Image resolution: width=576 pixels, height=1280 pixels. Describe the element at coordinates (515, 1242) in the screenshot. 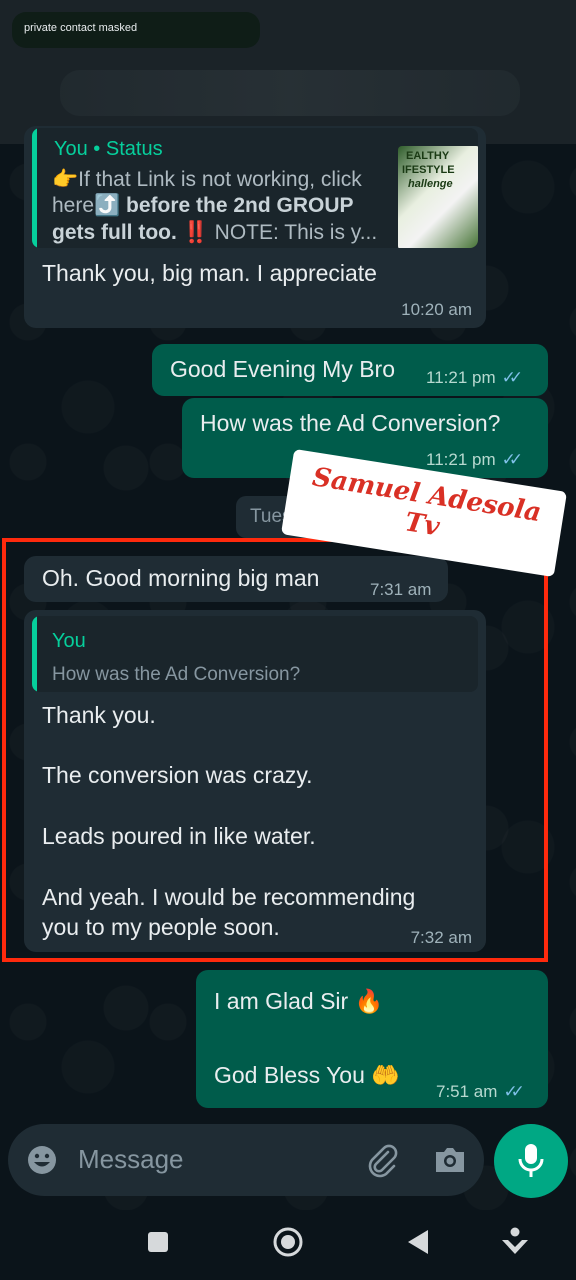

I see `assistant-icon` at that location.